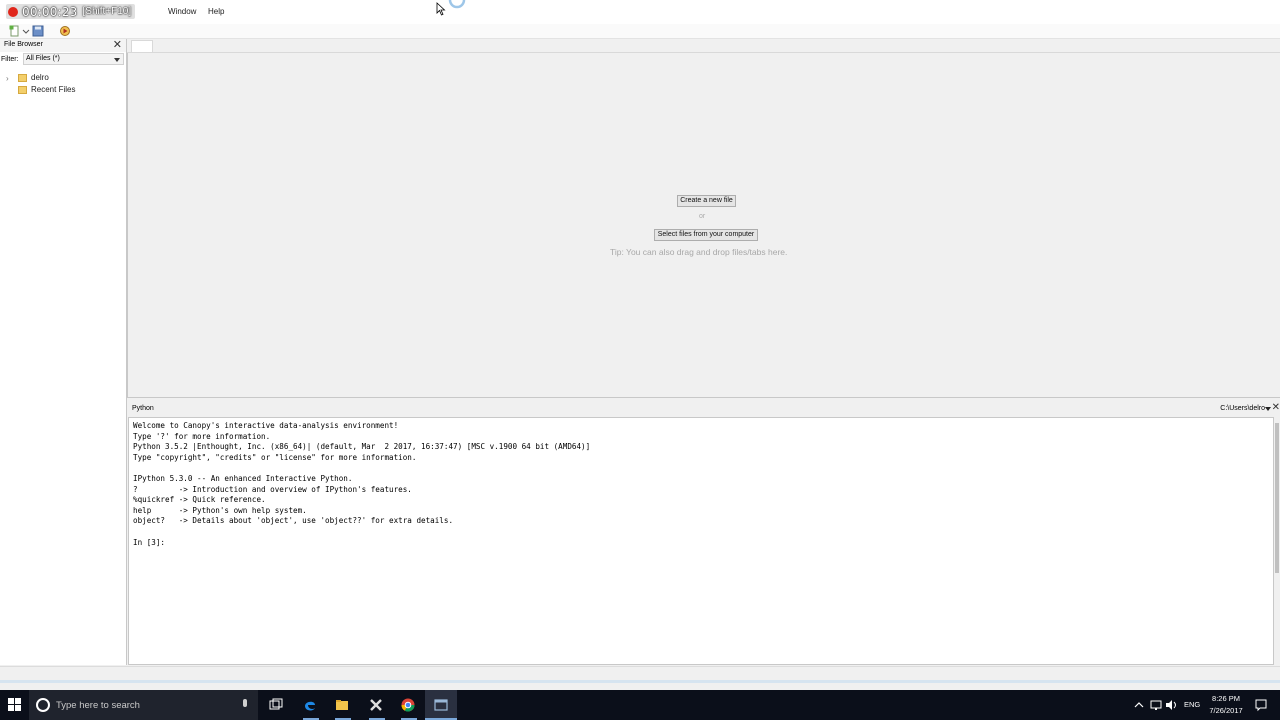  What do you see at coordinates (245, 703) in the screenshot?
I see `microphone-icon` at bounding box center [245, 703].